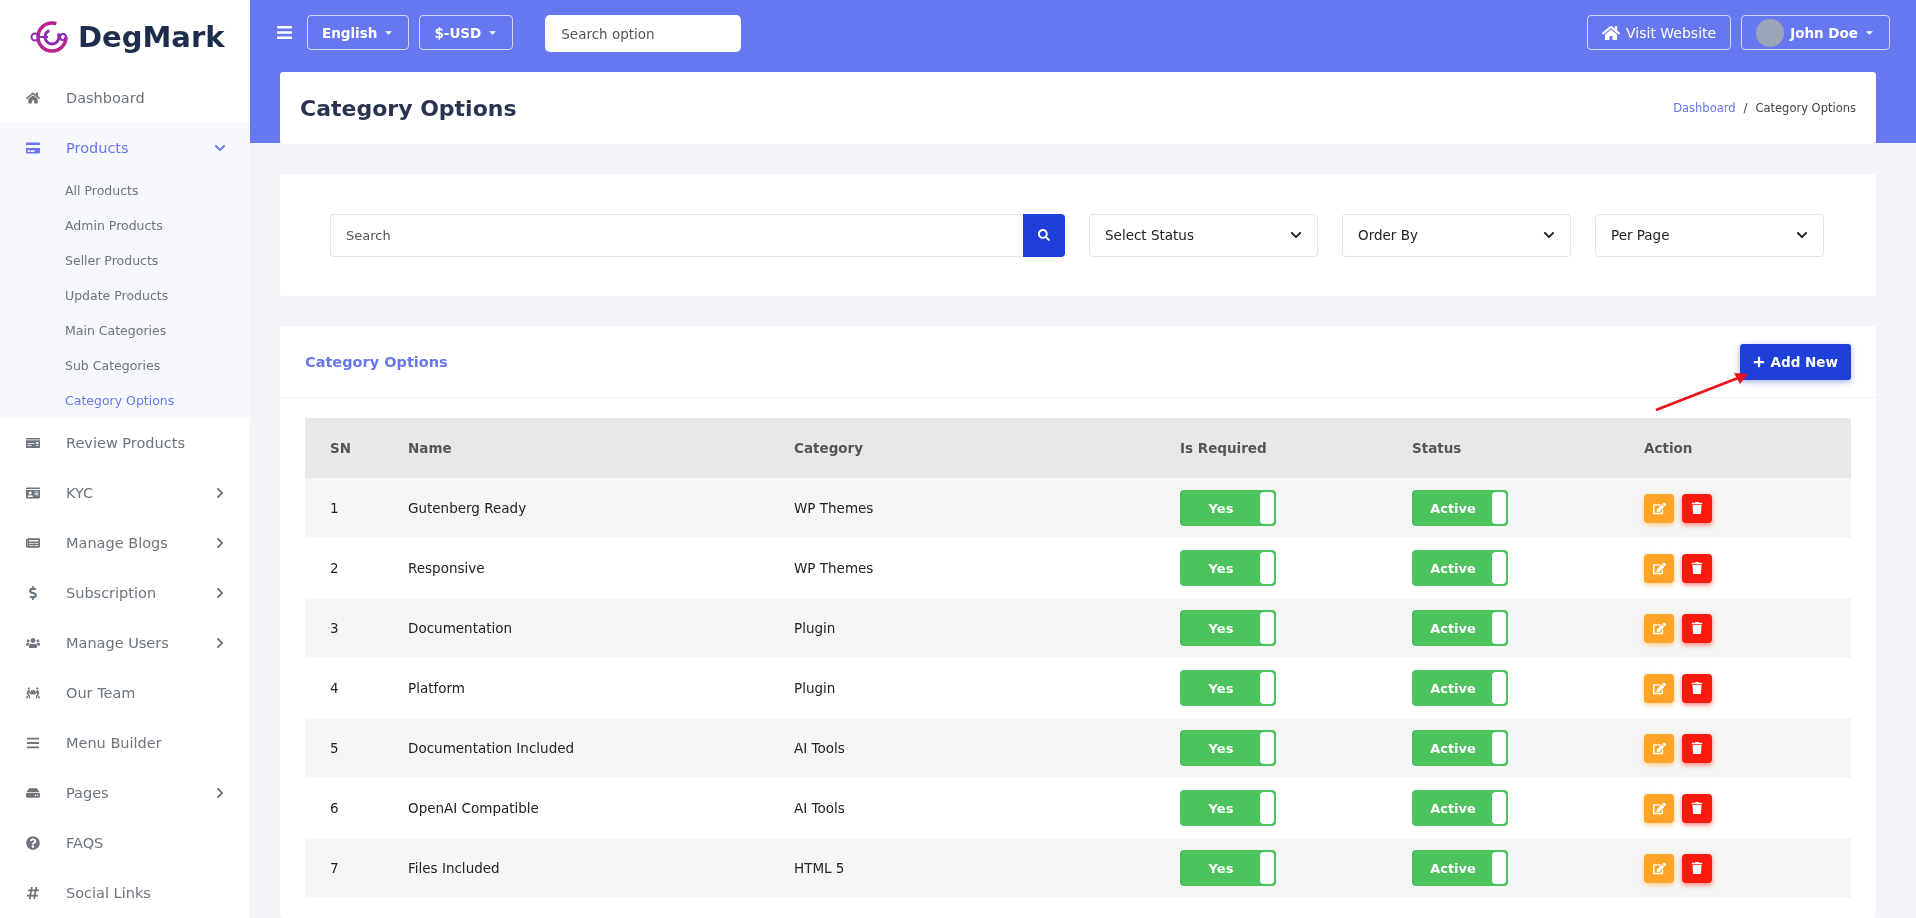  I want to click on submenu-item: All Products, so click(125, 190).